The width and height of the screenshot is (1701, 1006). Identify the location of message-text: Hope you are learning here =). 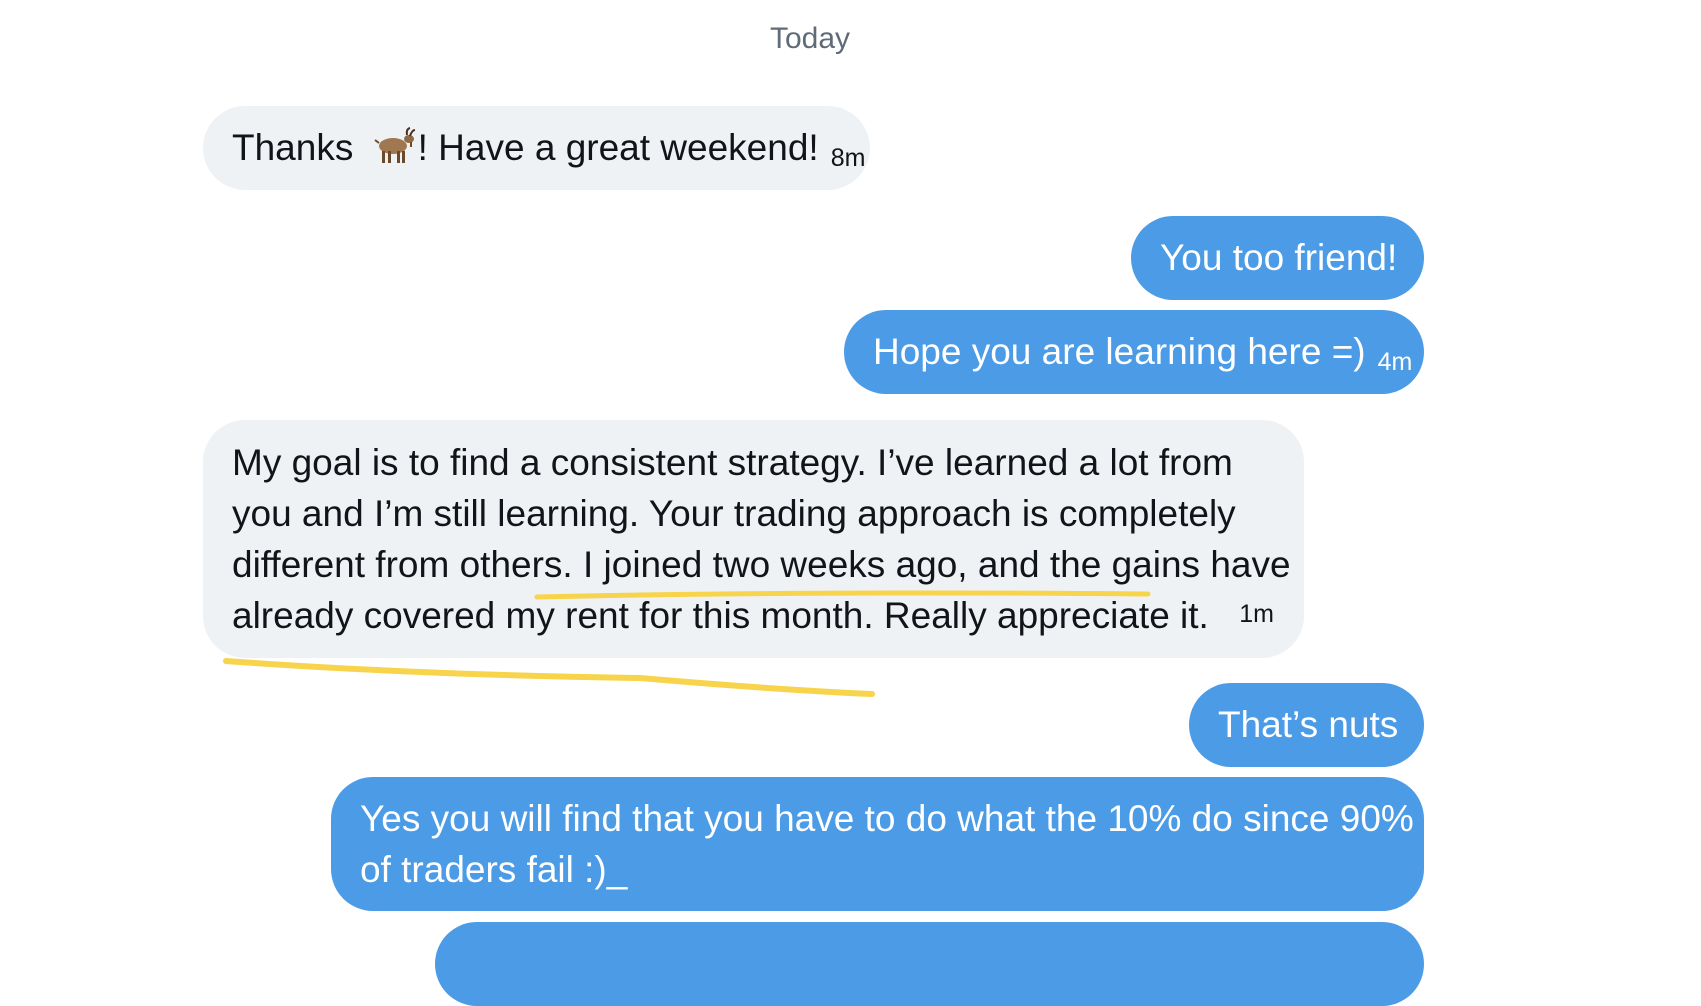
(1119, 351).